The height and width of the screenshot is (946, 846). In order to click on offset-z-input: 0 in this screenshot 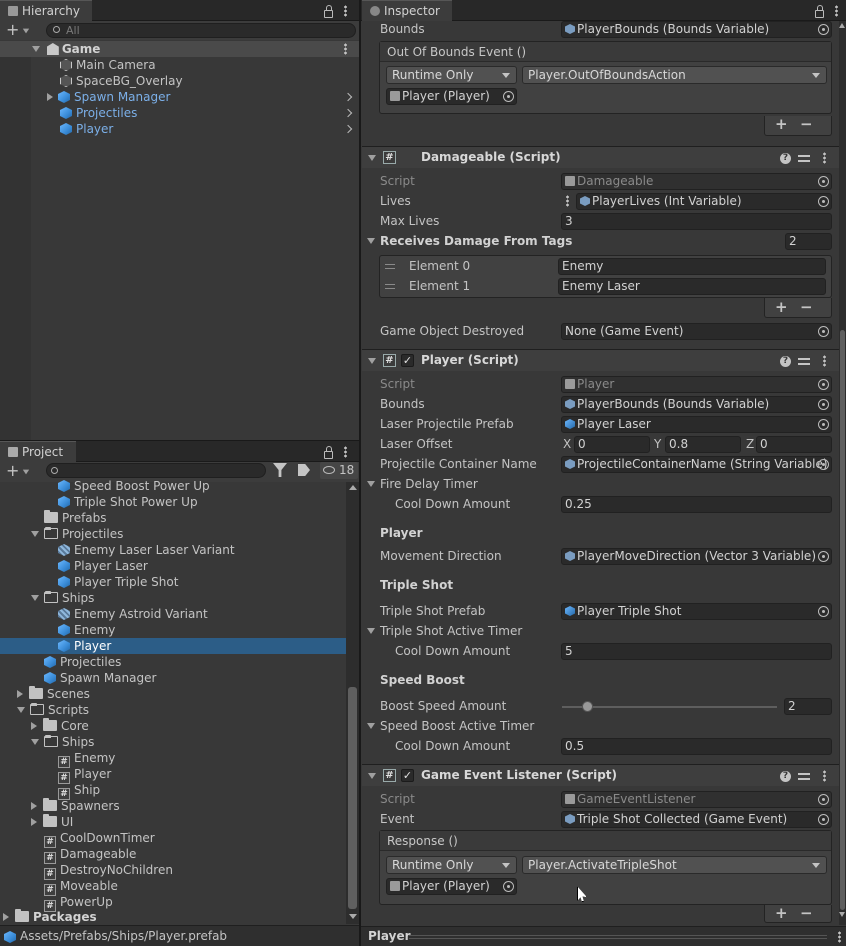, I will do `click(794, 444)`.